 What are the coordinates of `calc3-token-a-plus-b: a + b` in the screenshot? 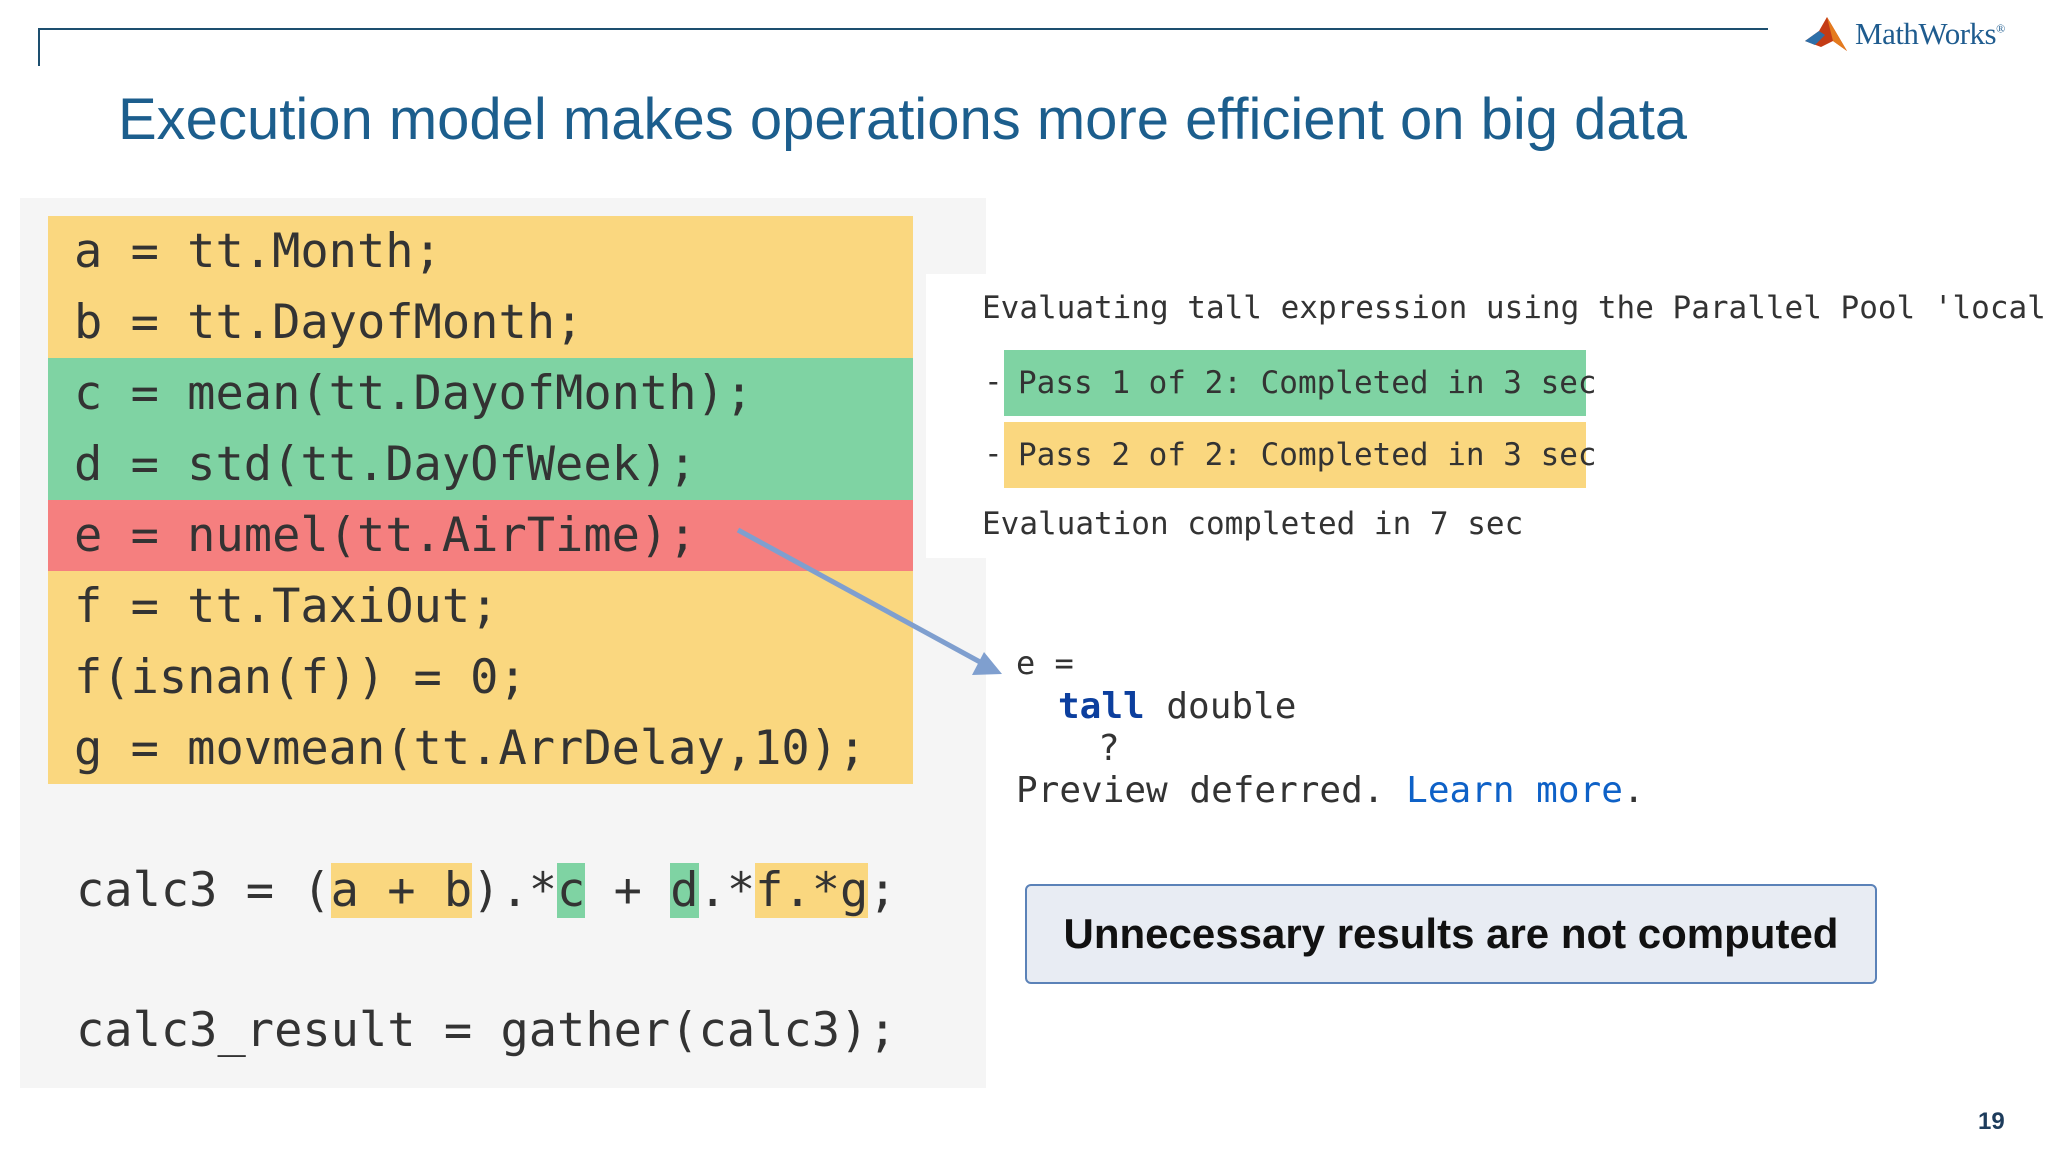 It's located at (401, 890).